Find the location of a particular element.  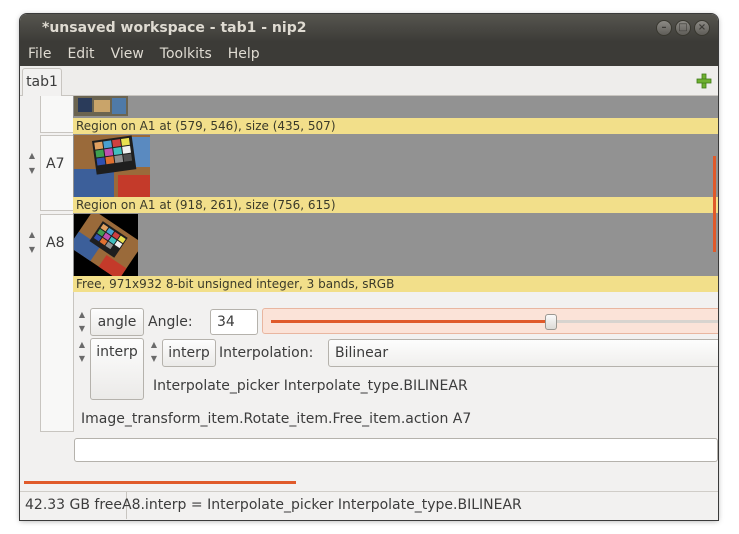

command-input is located at coordinates (396, 450).